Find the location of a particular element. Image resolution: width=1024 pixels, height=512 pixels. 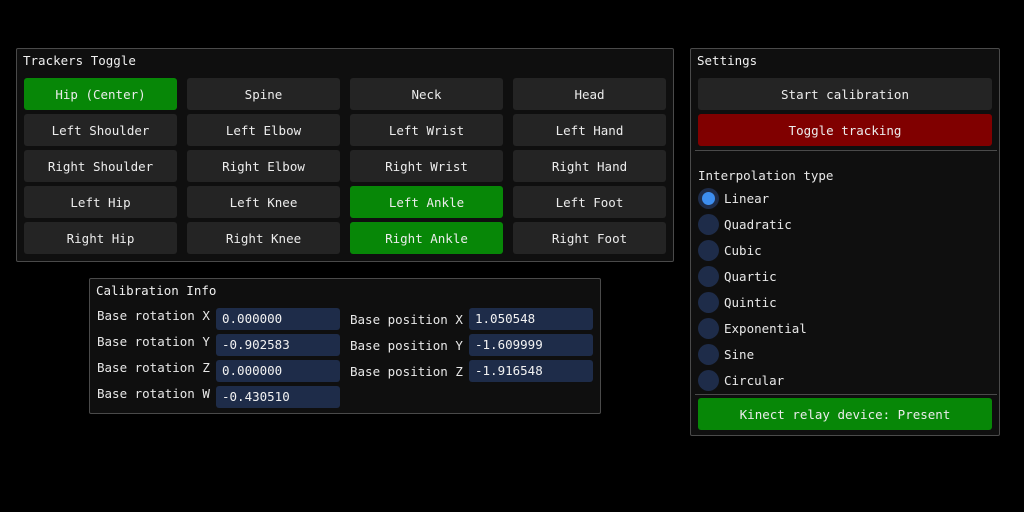

interpolation-option-quintic: Quintic is located at coordinates (737, 302).